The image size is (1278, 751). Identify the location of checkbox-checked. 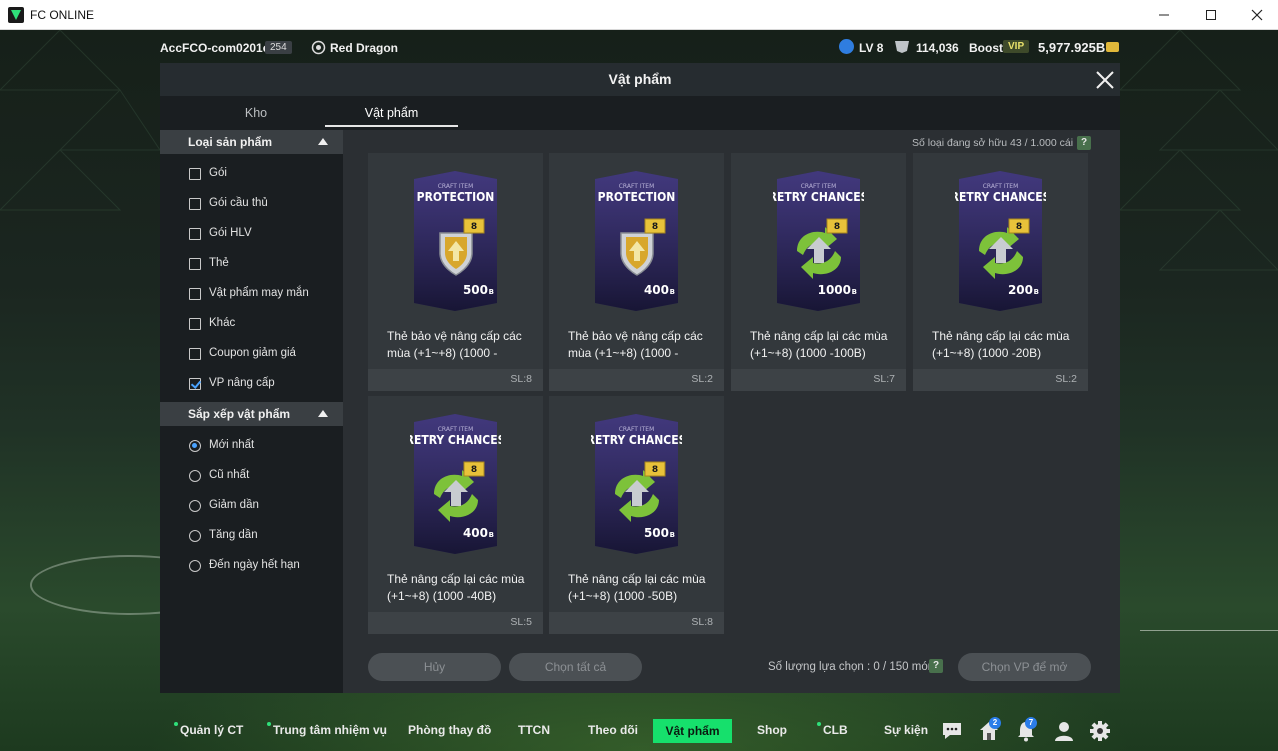
(195, 384).